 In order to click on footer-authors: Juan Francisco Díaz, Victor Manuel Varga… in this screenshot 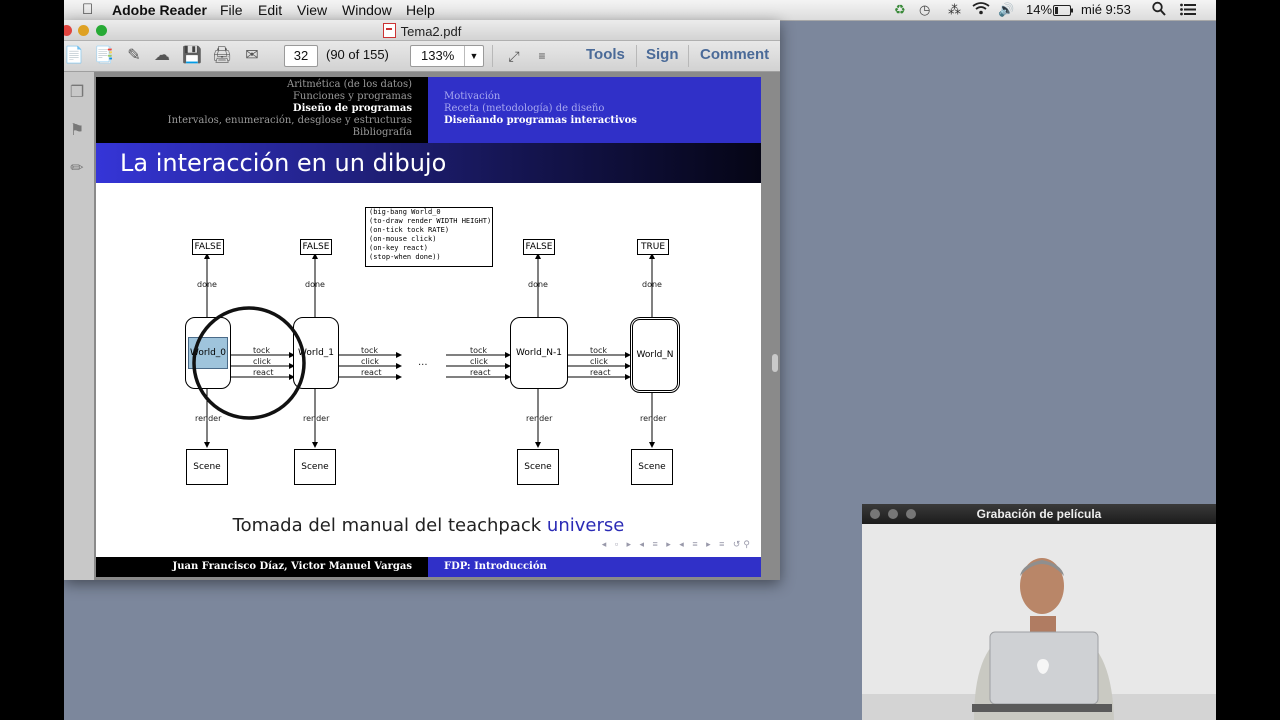, I will do `click(292, 566)`.